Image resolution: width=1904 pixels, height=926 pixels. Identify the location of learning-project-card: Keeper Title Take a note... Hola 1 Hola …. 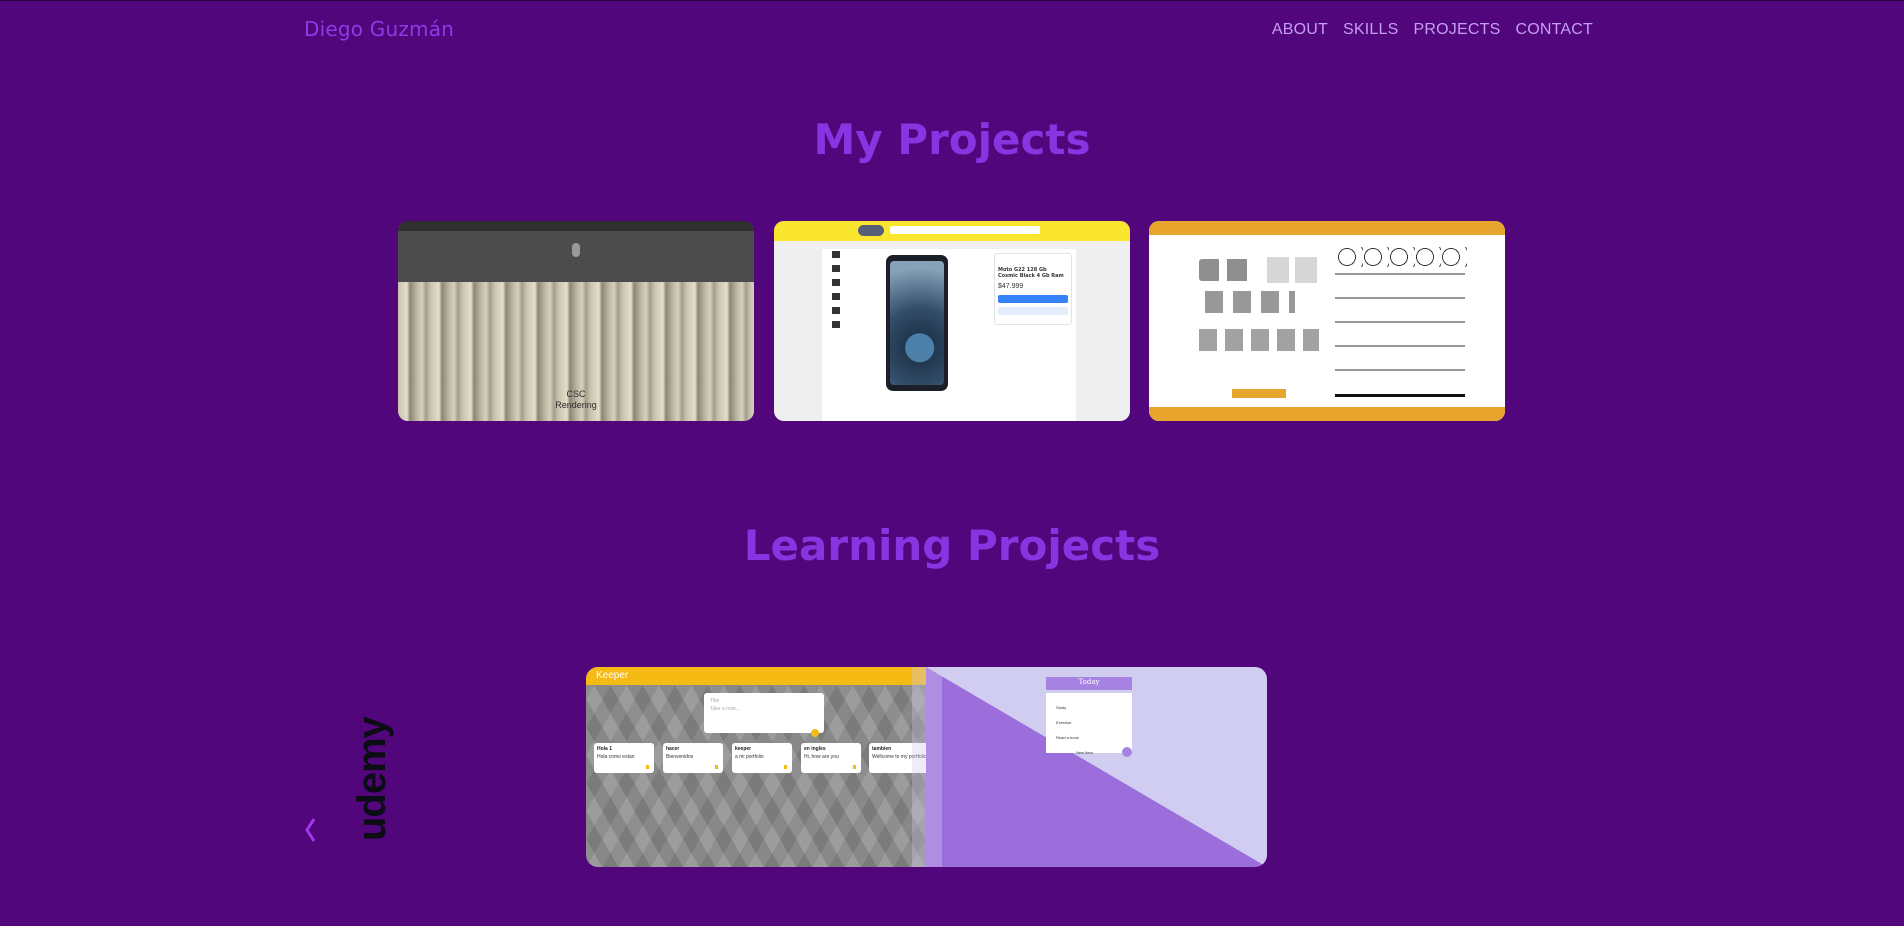
(926, 767).